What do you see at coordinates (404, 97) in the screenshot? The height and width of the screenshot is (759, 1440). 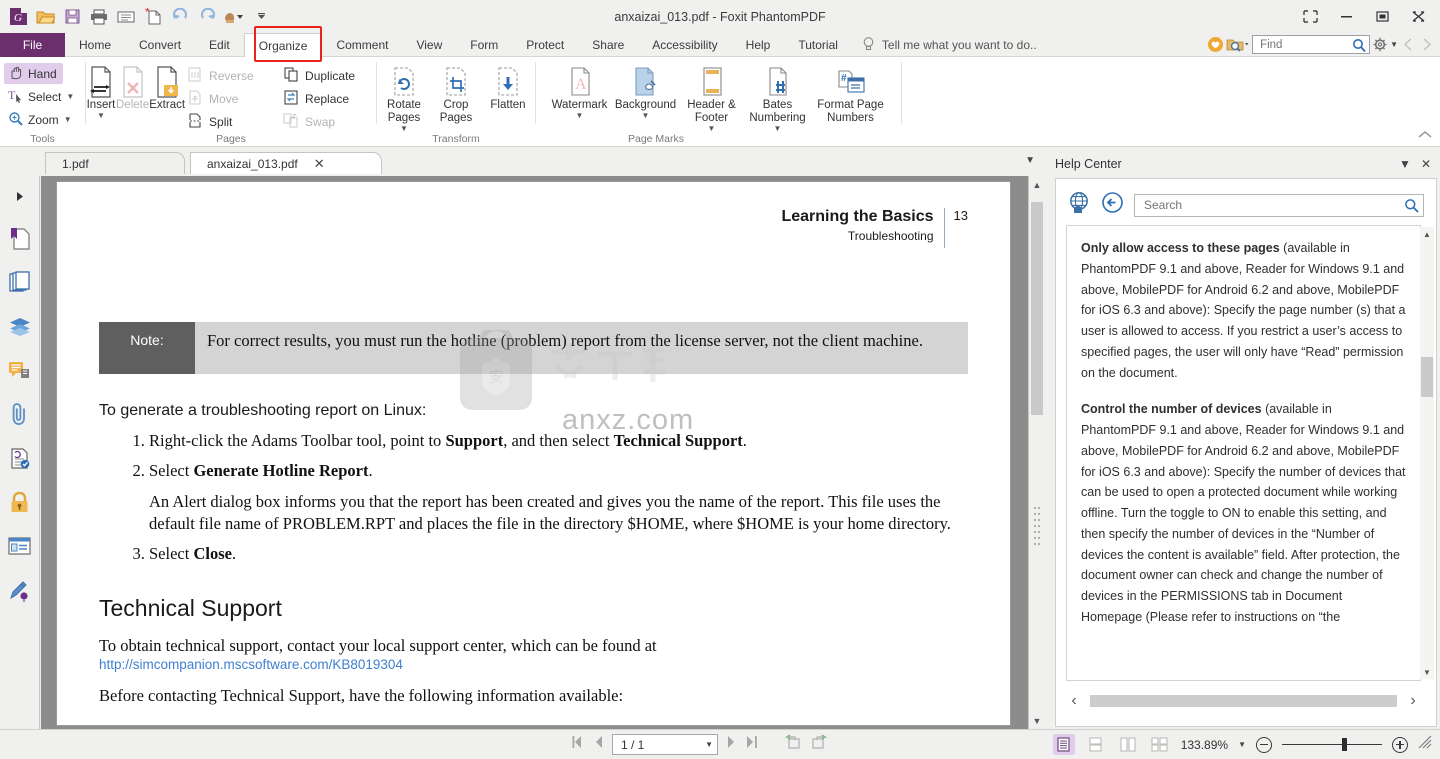 I see `rotate-pages-button: Rotate Pages ▼` at bounding box center [404, 97].